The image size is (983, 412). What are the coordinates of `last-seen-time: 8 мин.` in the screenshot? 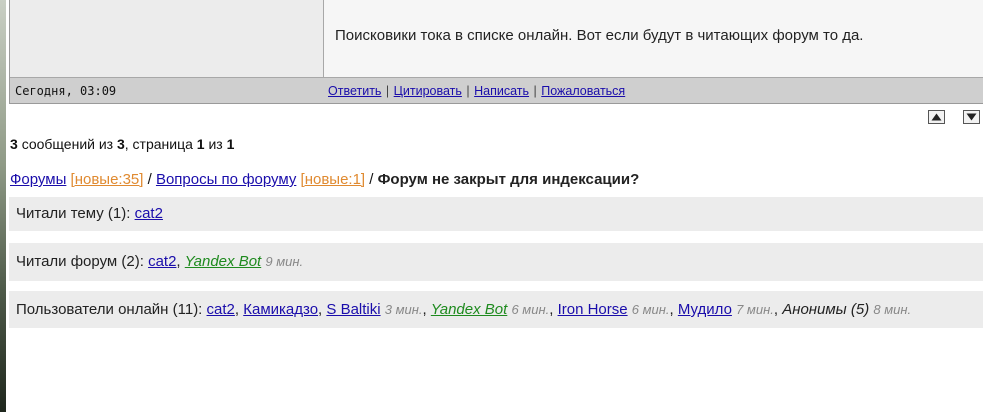 It's located at (892, 309).